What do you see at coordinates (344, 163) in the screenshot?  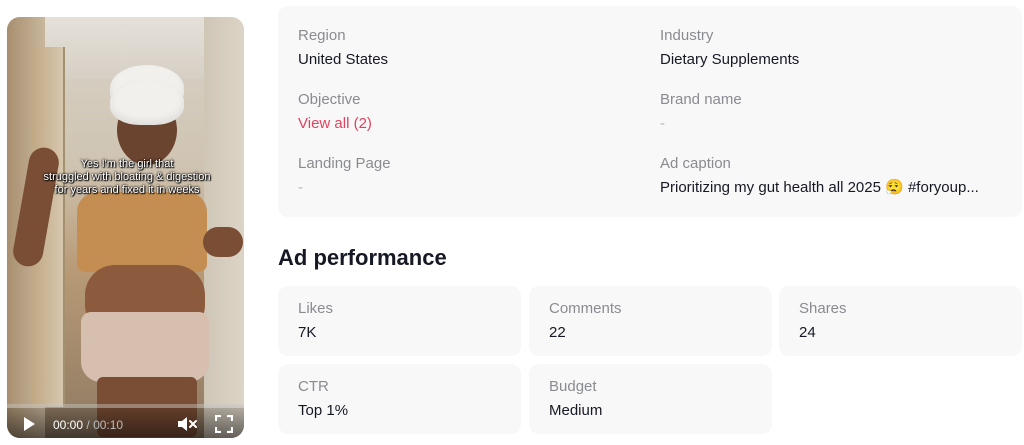 I see `landing-page-label: Landing Page` at bounding box center [344, 163].